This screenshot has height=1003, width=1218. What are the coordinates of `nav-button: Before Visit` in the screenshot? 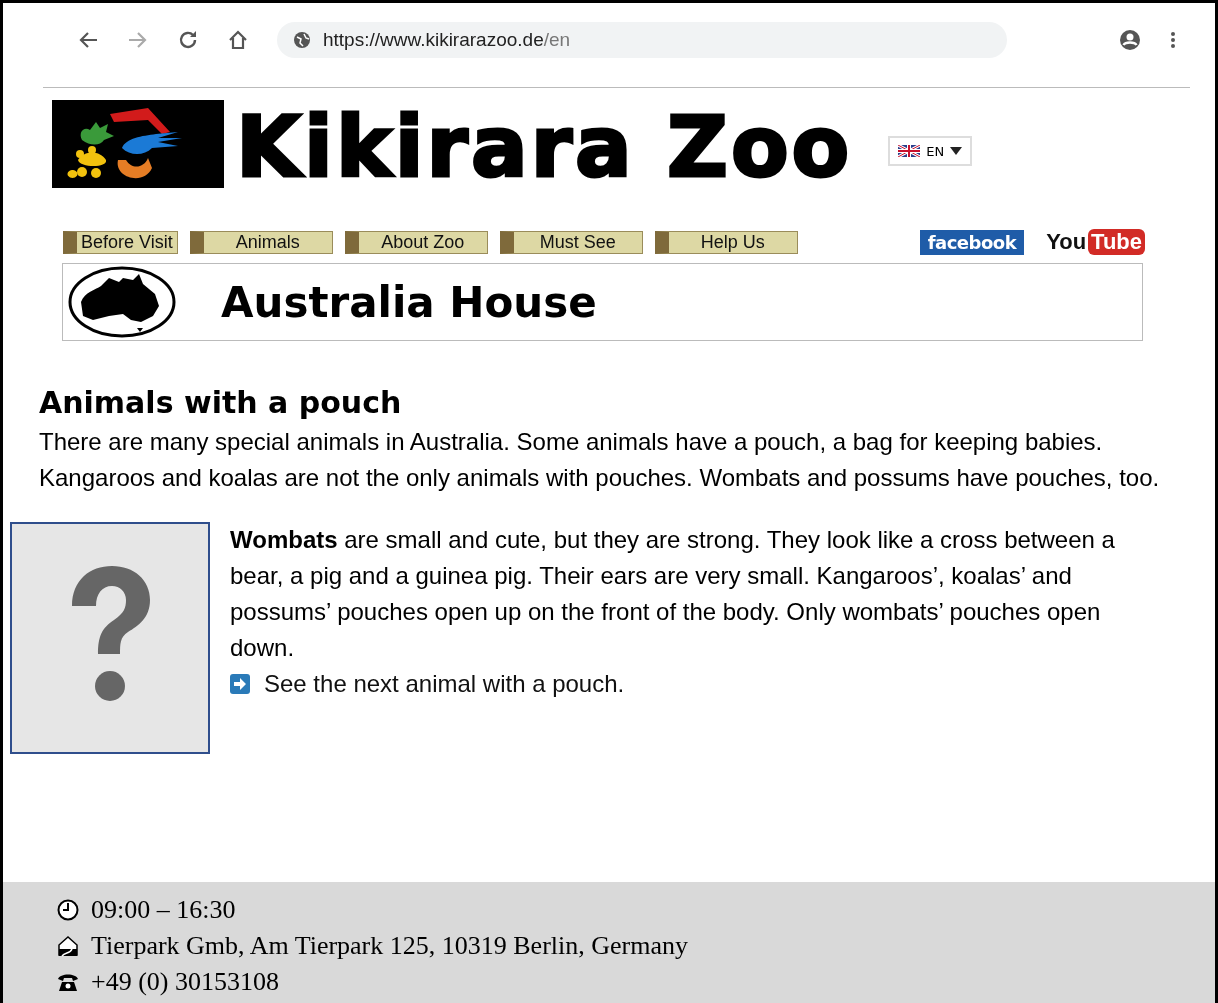 It's located at (120, 242).